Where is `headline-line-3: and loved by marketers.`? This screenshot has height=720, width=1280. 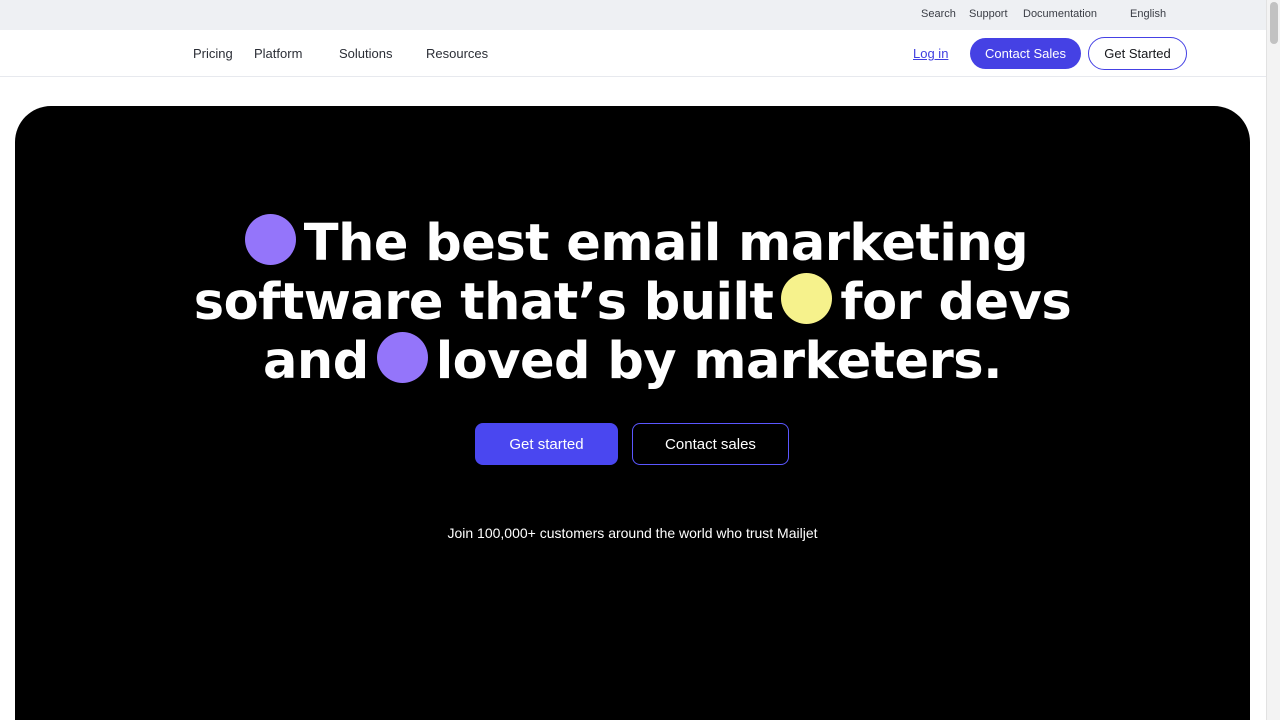
headline-line-3: and loved by marketers. is located at coordinates (632, 361).